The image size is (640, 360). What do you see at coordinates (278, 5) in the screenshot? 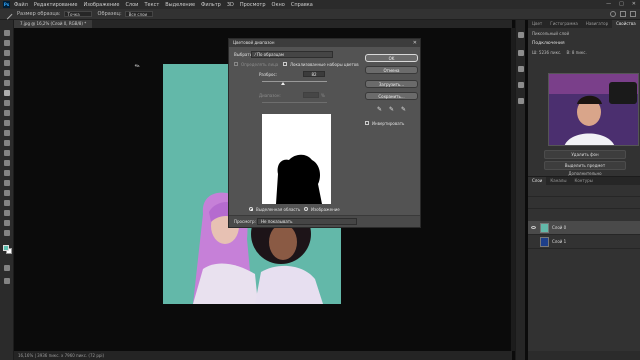
I see `menu-window: Окно` at bounding box center [278, 5].